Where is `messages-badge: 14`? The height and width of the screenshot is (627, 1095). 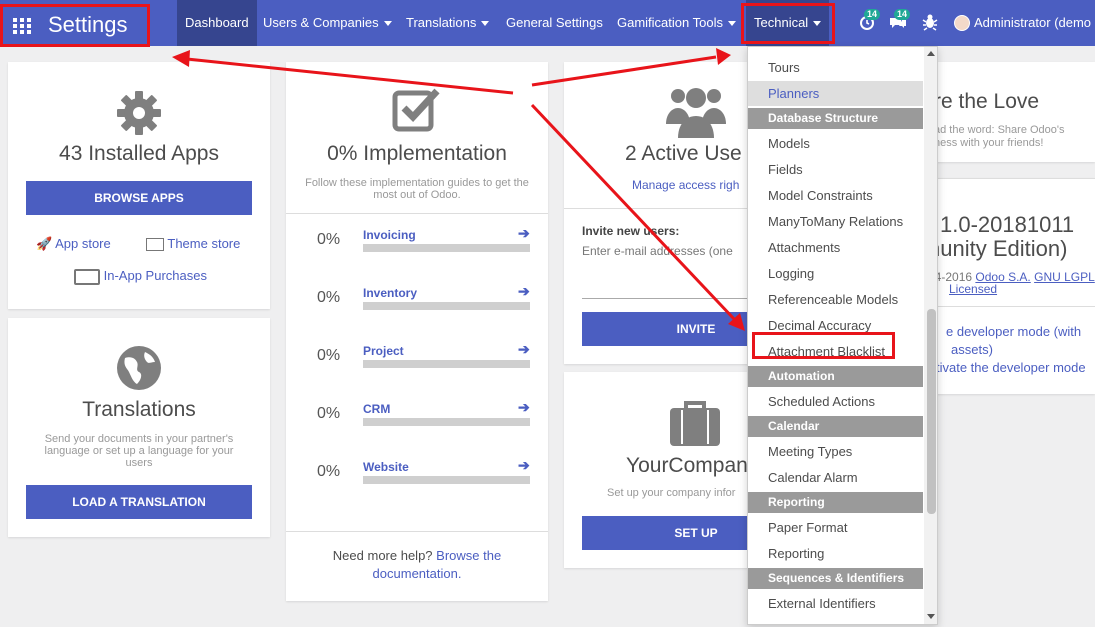 messages-badge: 14 is located at coordinates (902, 14).